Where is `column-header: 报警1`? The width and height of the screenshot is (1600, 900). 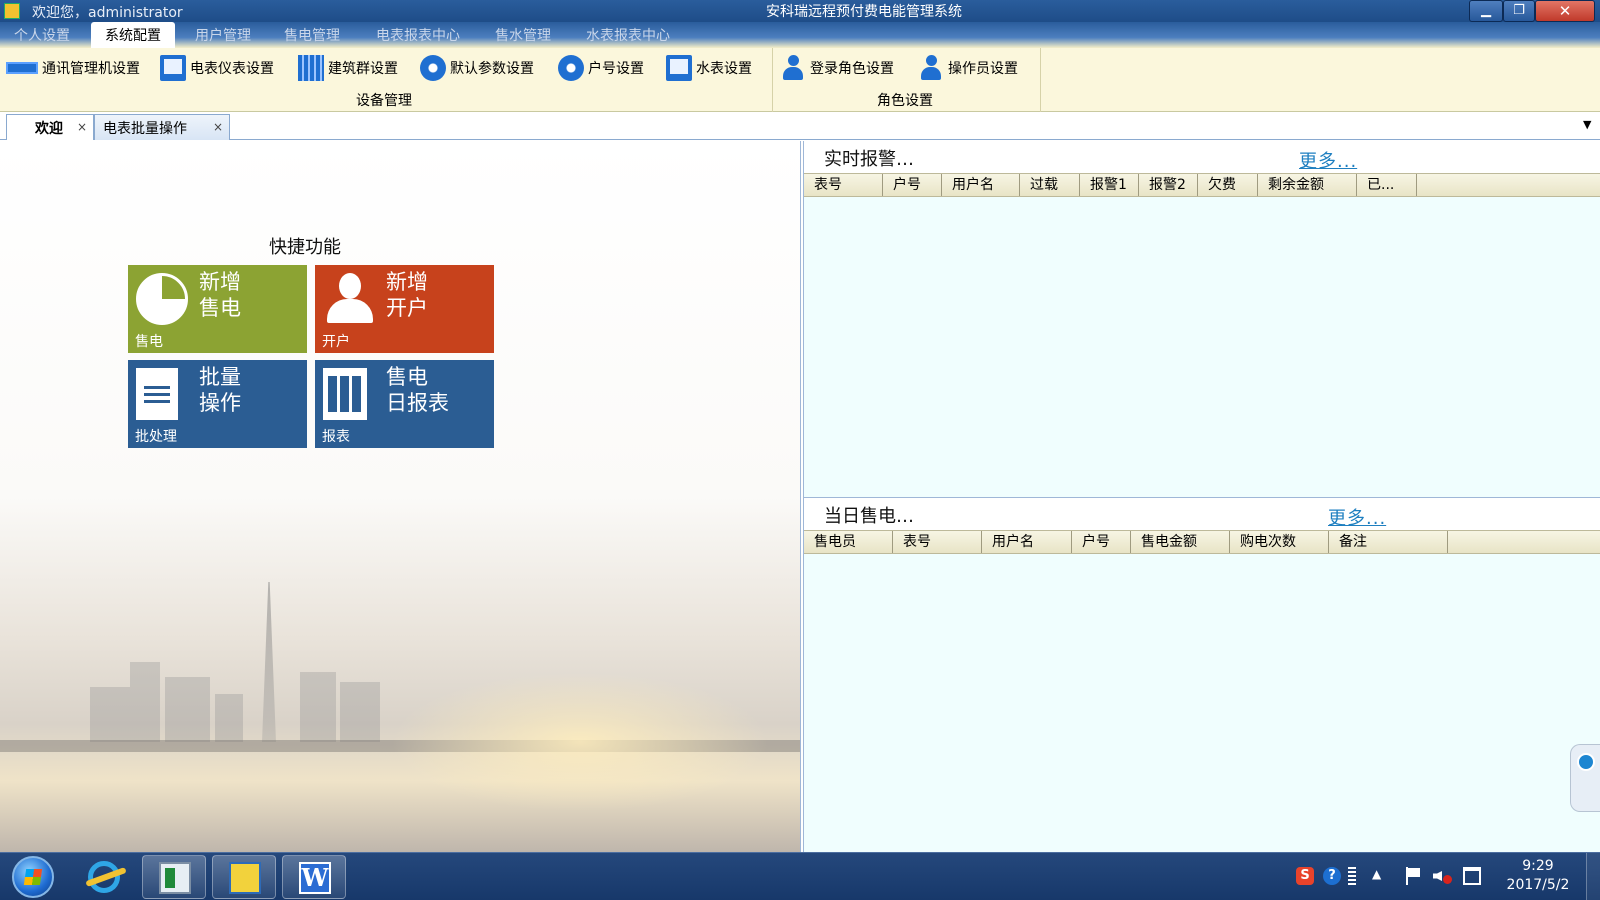 column-header: 报警1 is located at coordinates (1109, 185).